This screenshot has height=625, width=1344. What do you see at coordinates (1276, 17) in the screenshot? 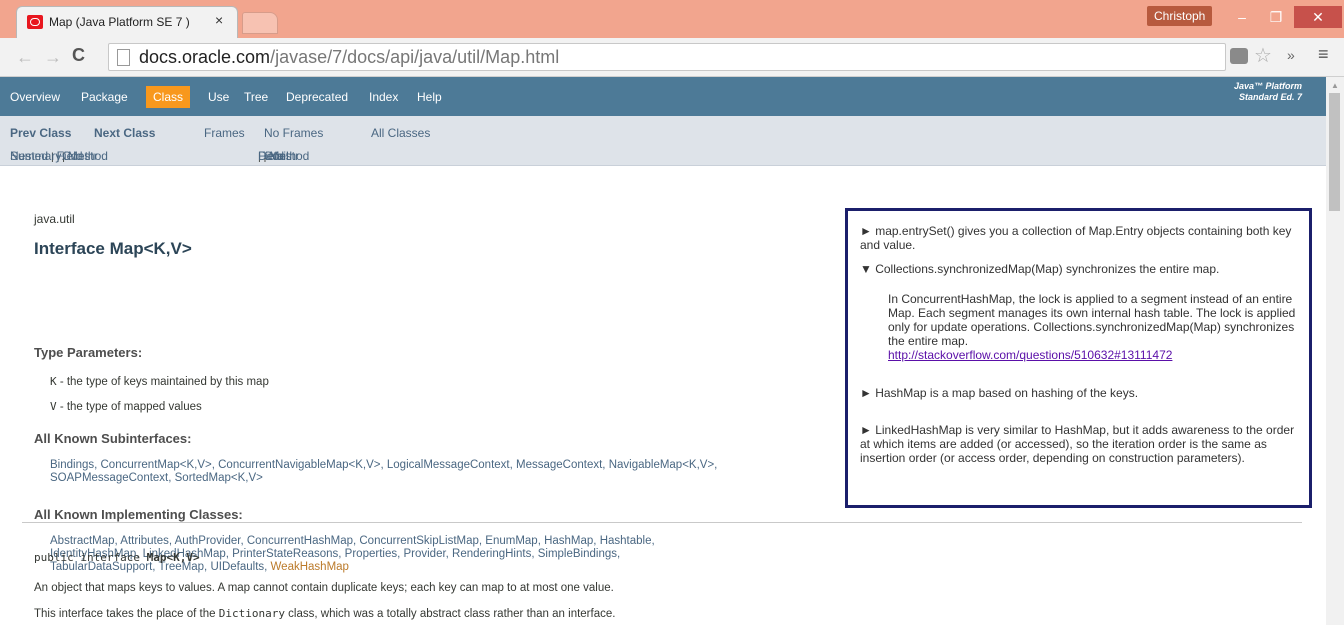
I see `maximize-icon: ❐` at bounding box center [1276, 17].